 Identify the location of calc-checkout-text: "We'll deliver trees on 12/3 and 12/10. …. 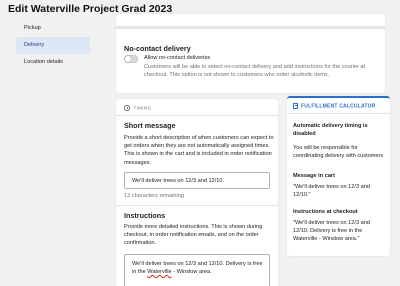
(331, 231).